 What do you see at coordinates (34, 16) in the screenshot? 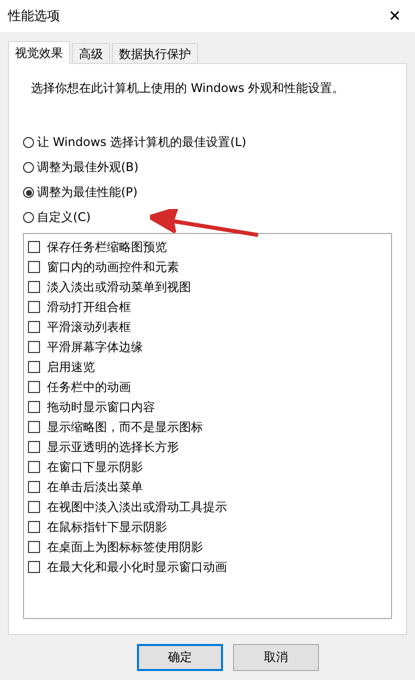
I see `window-title: 性能选项` at bounding box center [34, 16].